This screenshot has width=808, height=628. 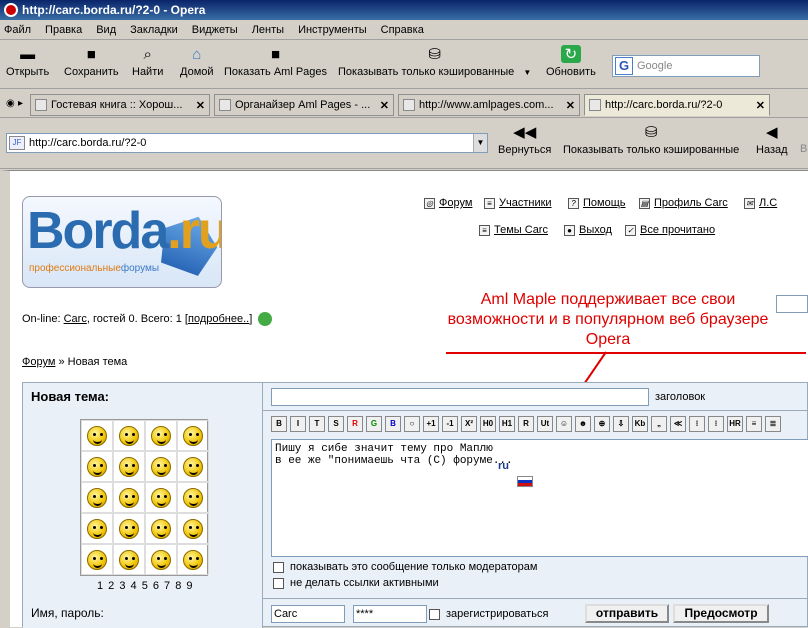 What do you see at coordinates (75, 319) in the screenshot?
I see `online-user-link: Carc` at bounding box center [75, 319].